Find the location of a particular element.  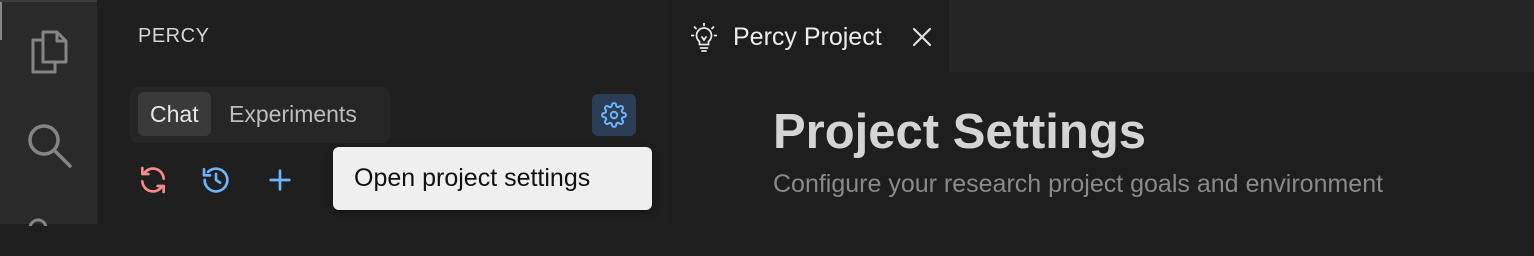

history-button is located at coordinates (216, 180).